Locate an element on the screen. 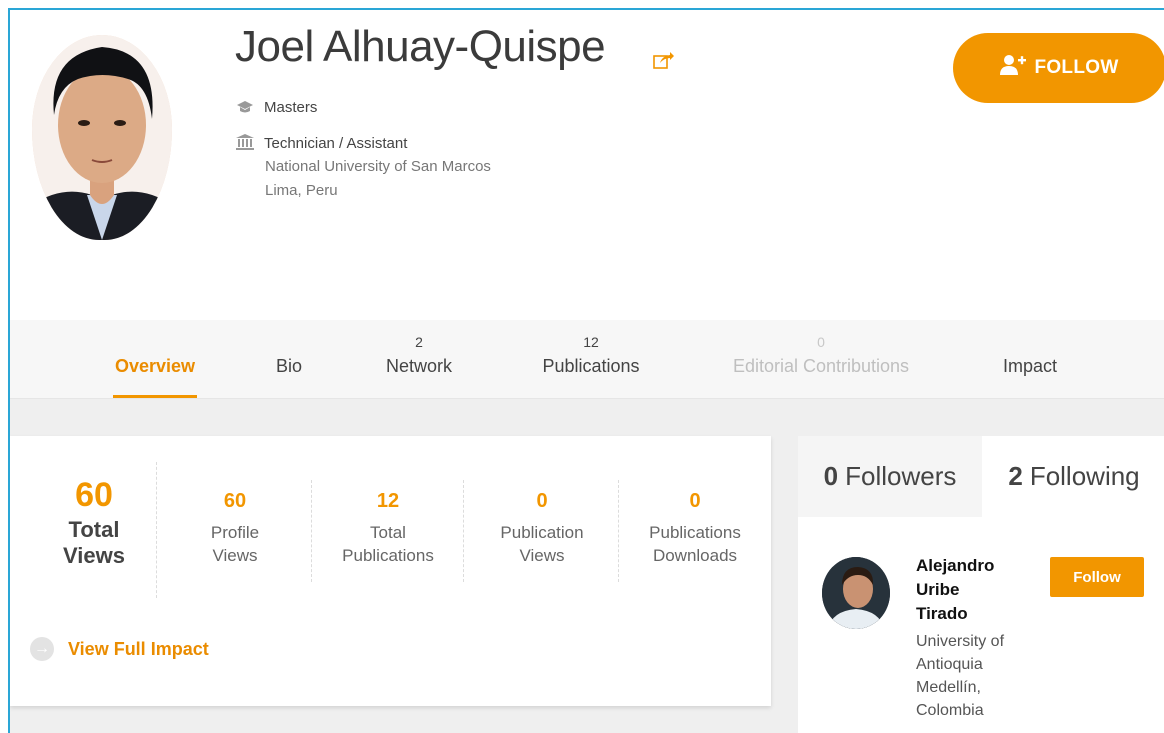  followers-label: Followers is located at coordinates (901, 476).